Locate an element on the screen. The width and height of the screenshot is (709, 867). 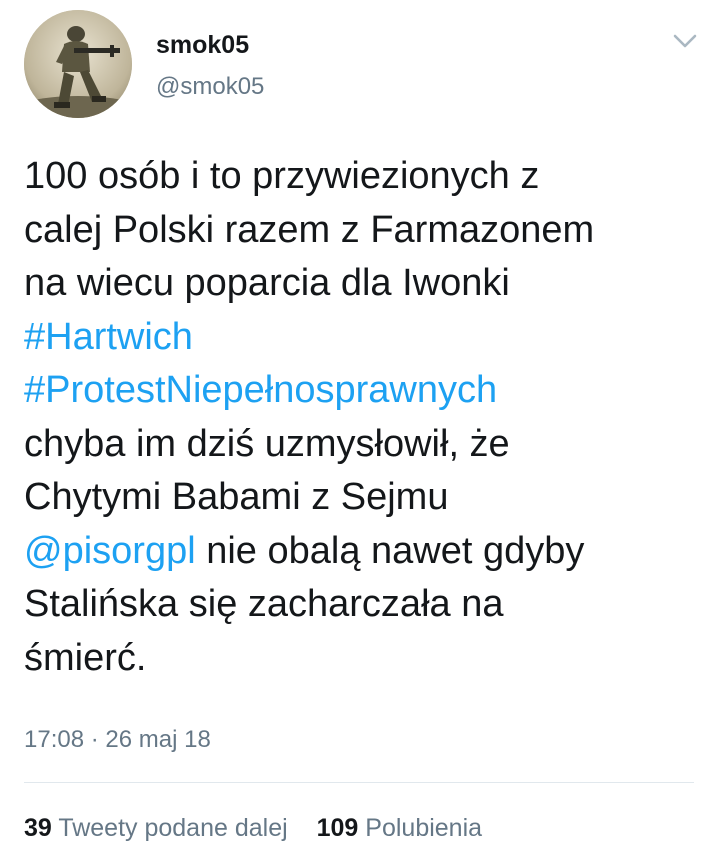
chevron-down-icon is located at coordinates (685, 41).